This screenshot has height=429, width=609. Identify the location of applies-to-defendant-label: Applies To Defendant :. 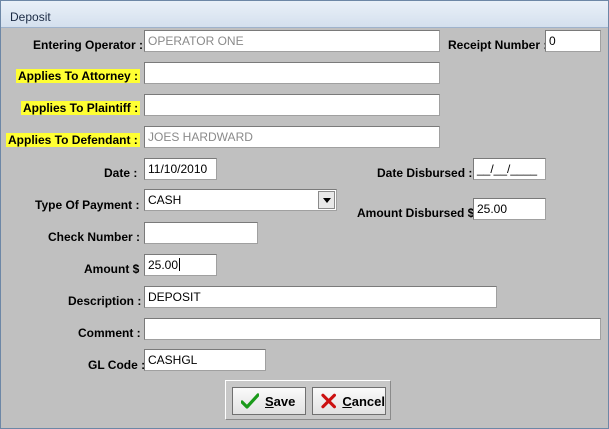
(73, 140).